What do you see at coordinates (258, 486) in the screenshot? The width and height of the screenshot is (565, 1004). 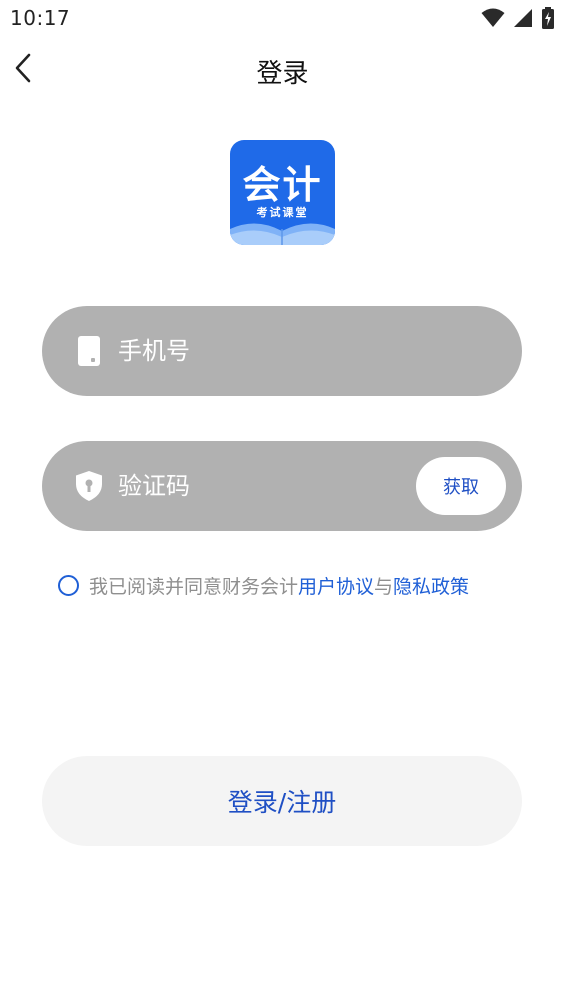 I see `verification-code-input` at bounding box center [258, 486].